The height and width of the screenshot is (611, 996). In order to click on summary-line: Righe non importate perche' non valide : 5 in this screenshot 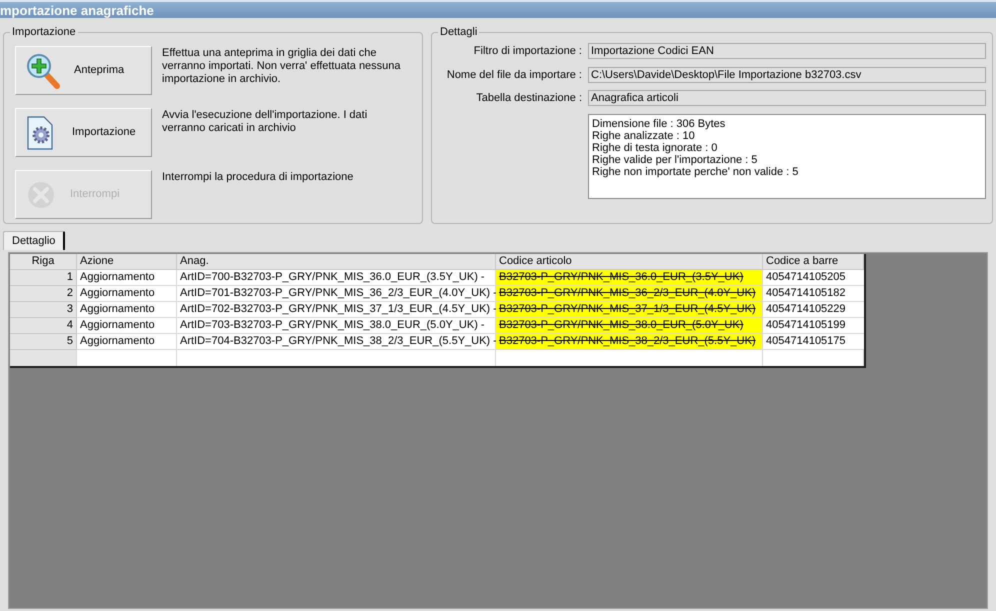, I will do `click(696, 172)`.